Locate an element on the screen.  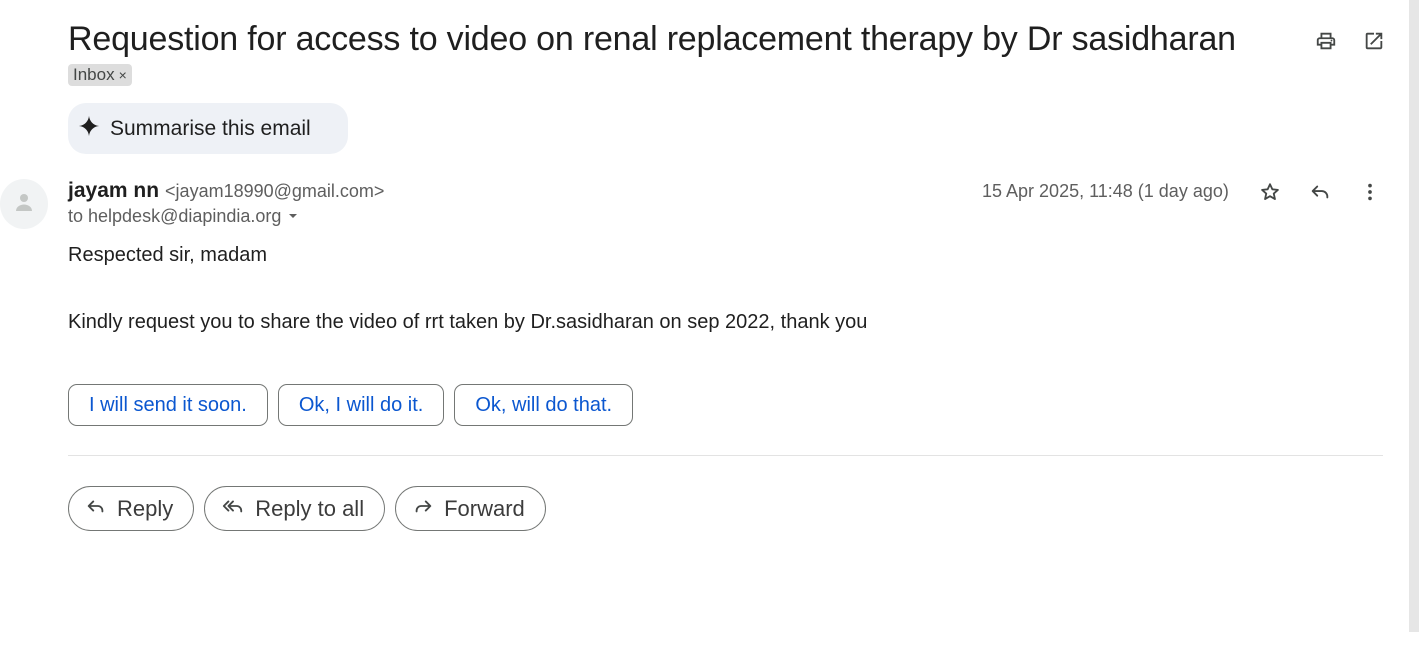
message-actions is located at coordinates (1320, 192).